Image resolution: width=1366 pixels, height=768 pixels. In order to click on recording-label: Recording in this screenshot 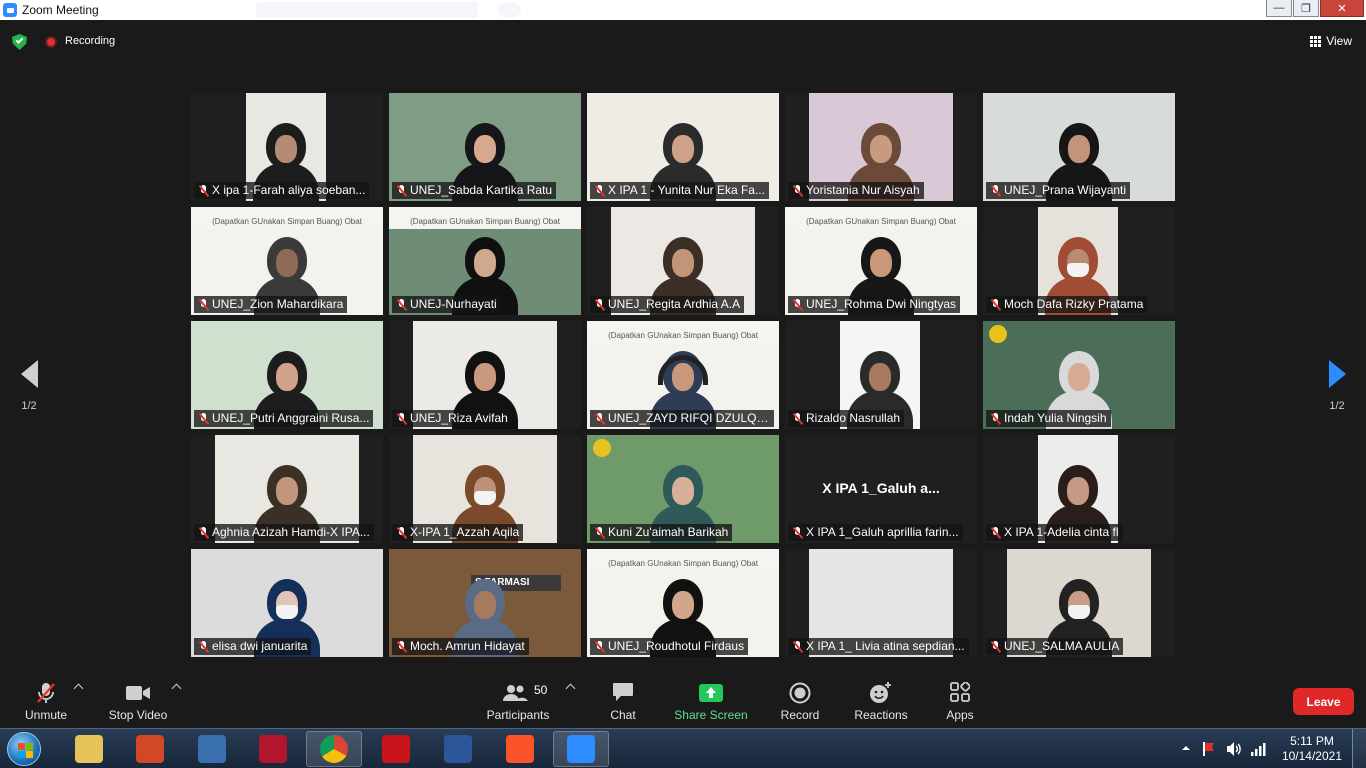, I will do `click(90, 41)`.